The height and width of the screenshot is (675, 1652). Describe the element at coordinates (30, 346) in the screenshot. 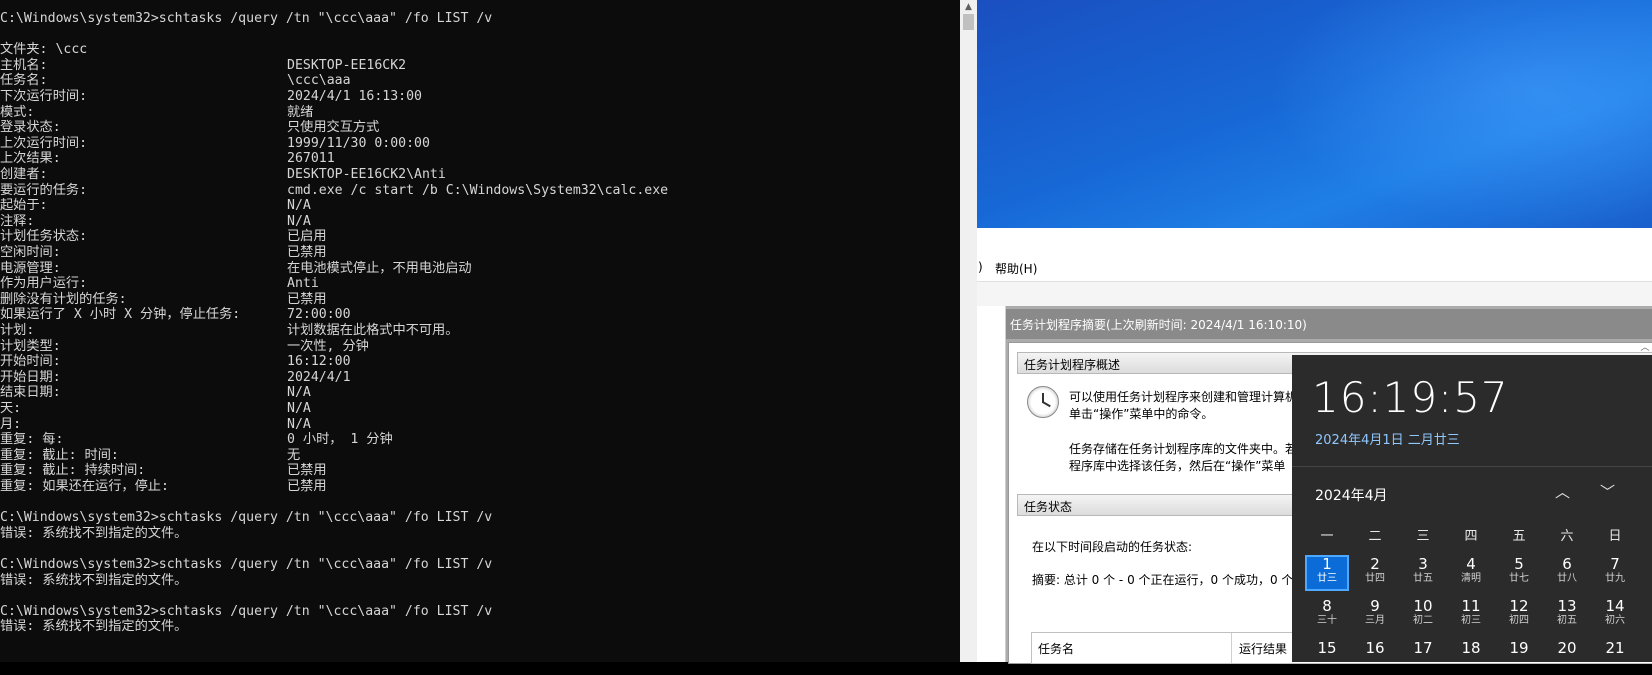

I see `console-line: 计划类型:` at that location.